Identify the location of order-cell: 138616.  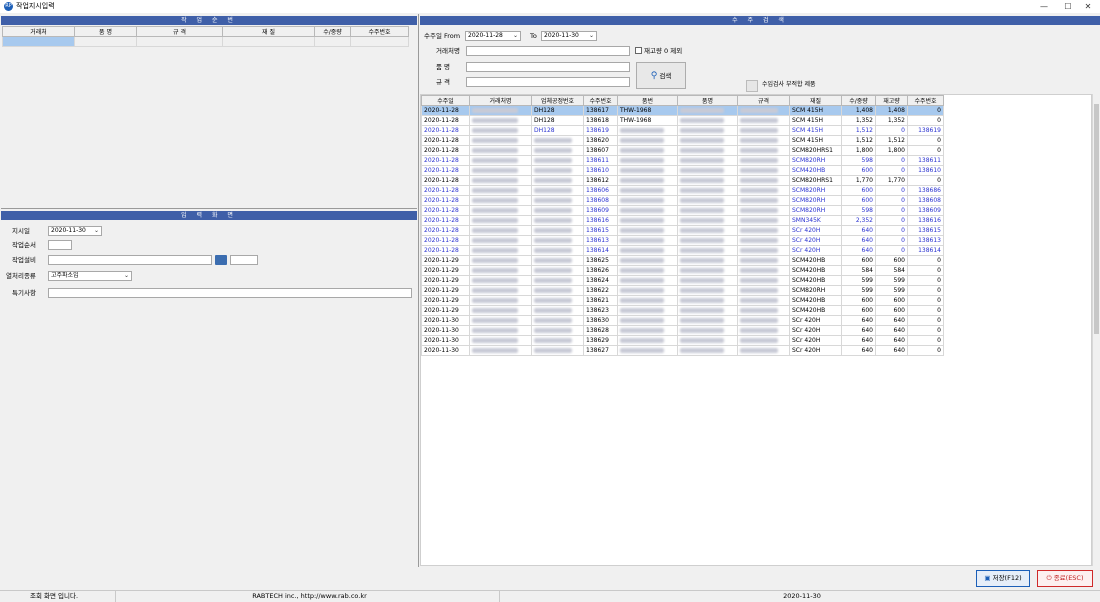
(600, 220).